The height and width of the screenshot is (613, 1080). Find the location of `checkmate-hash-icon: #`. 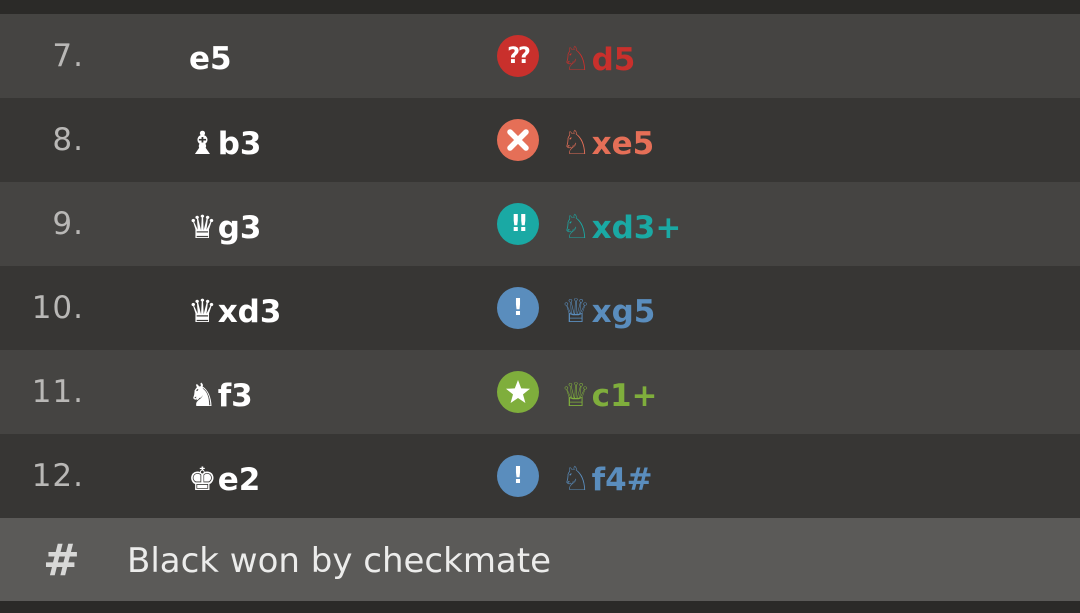

checkmate-hash-icon: # is located at coordinates (61, 560).